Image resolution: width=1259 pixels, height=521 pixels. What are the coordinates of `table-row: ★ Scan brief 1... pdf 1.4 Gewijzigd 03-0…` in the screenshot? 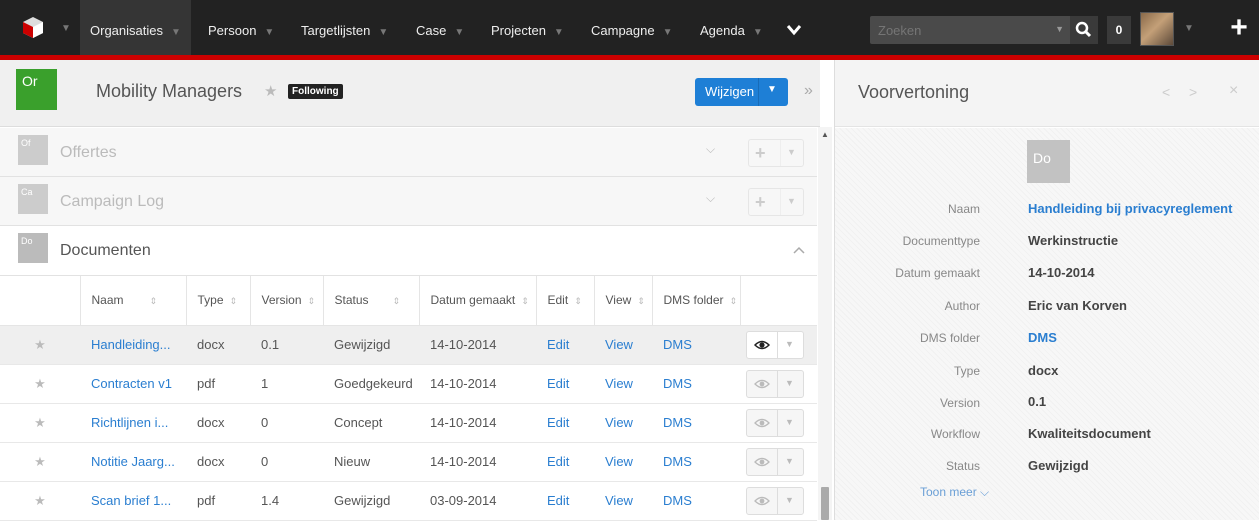 It's located at (408, 501).